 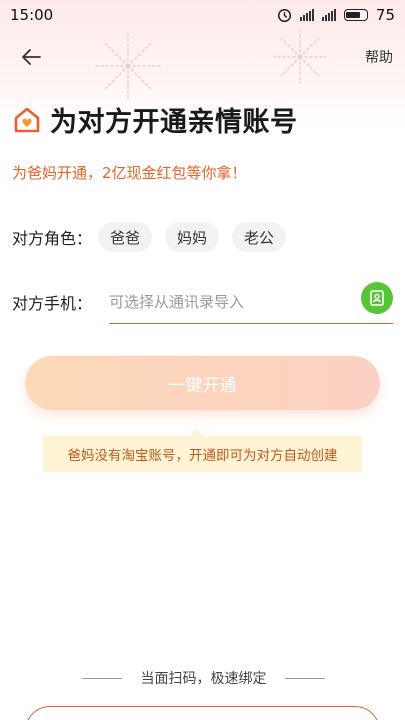 I want to click on role-selector: 对方角色： 爸爸 妈妈 老公, so click(x=155, y=237).